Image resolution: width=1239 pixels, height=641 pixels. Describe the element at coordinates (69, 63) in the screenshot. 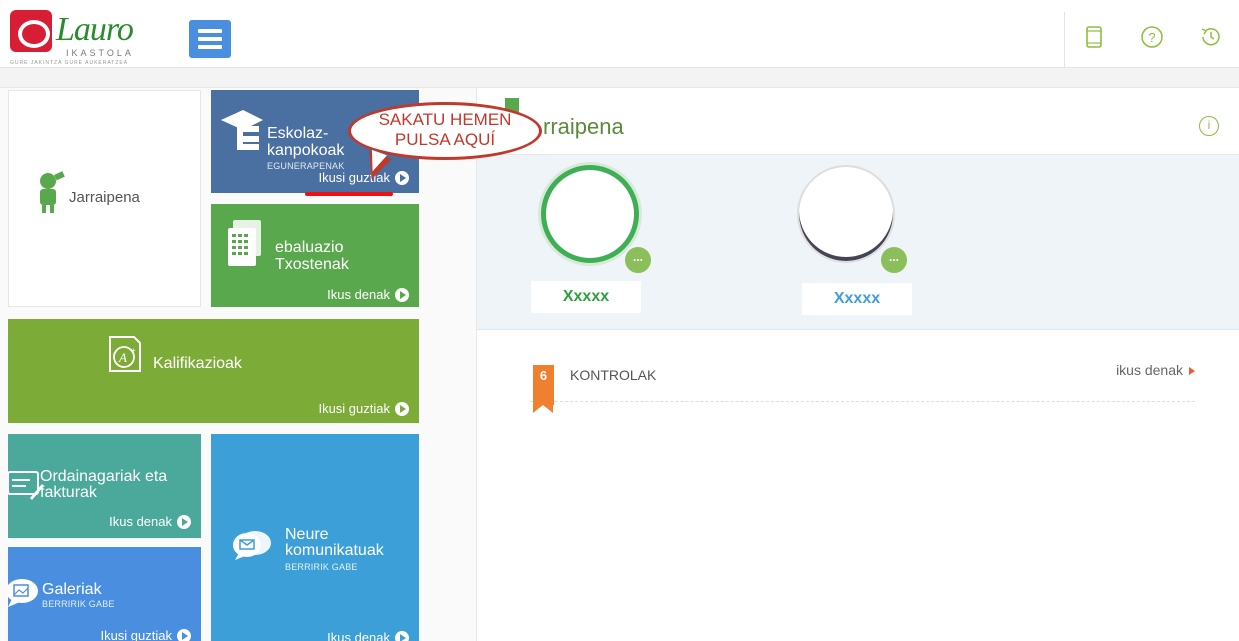

I see `logo-tagline: GURE JAKINTZA GURE AUKERATZEA` at that location.